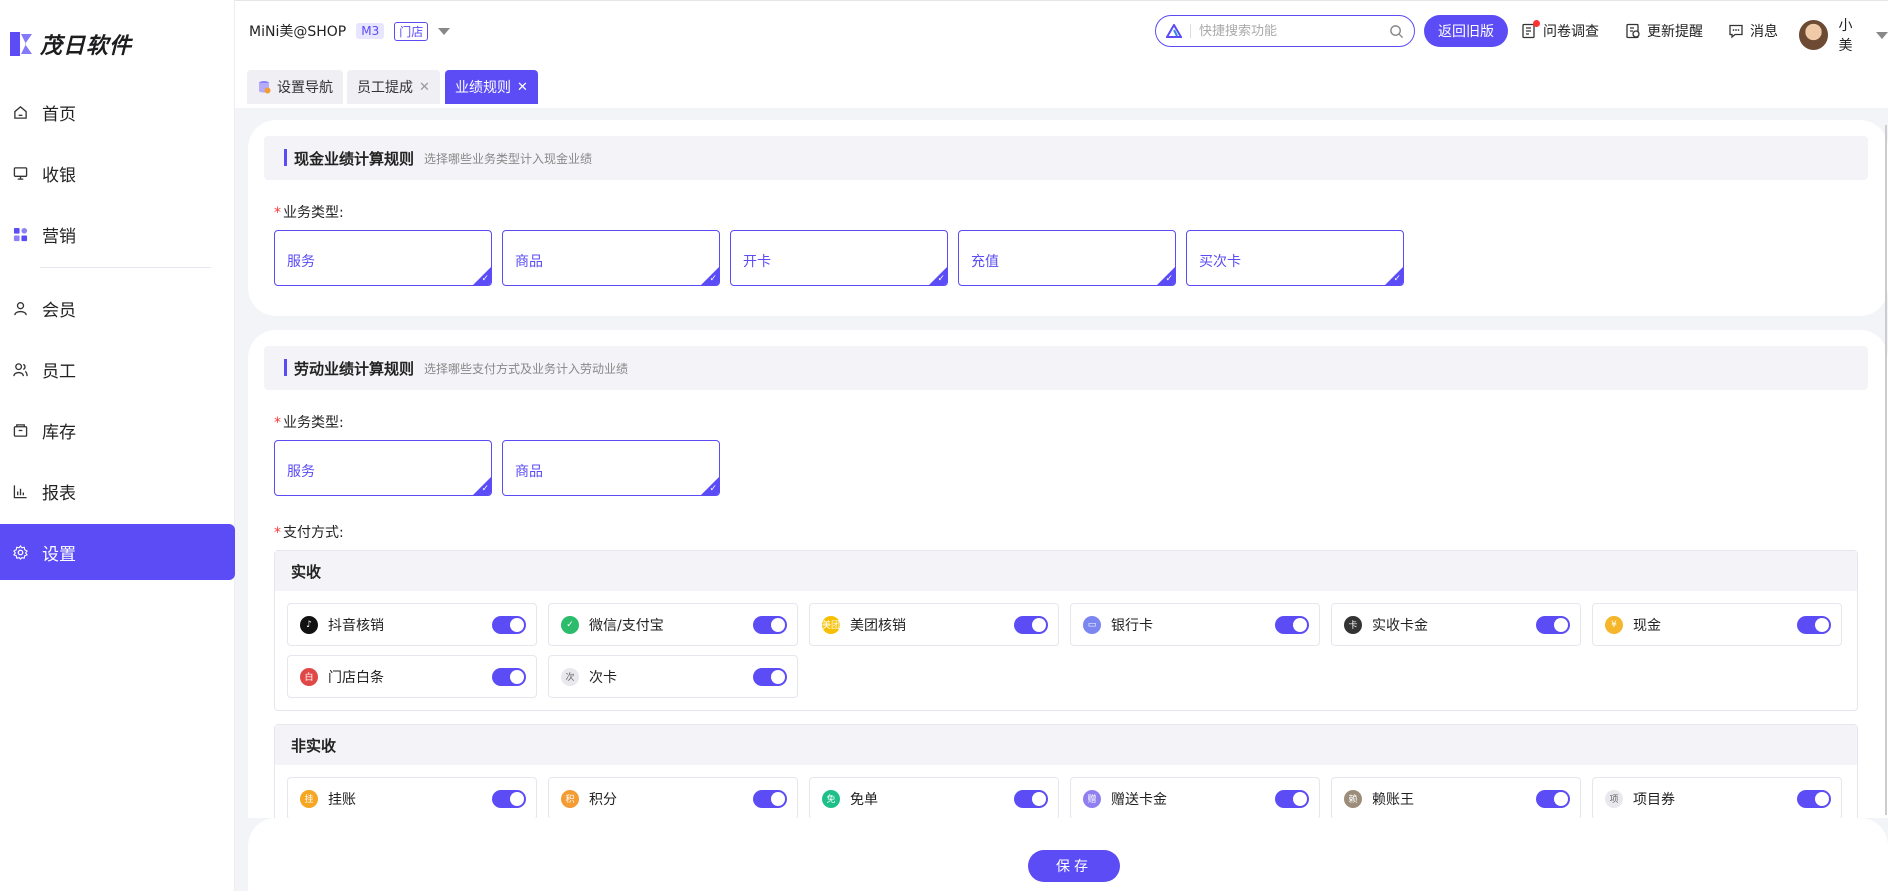  I want to click on type-option-buy-times-card: 买次卡 ✓, so click(1295, 258).